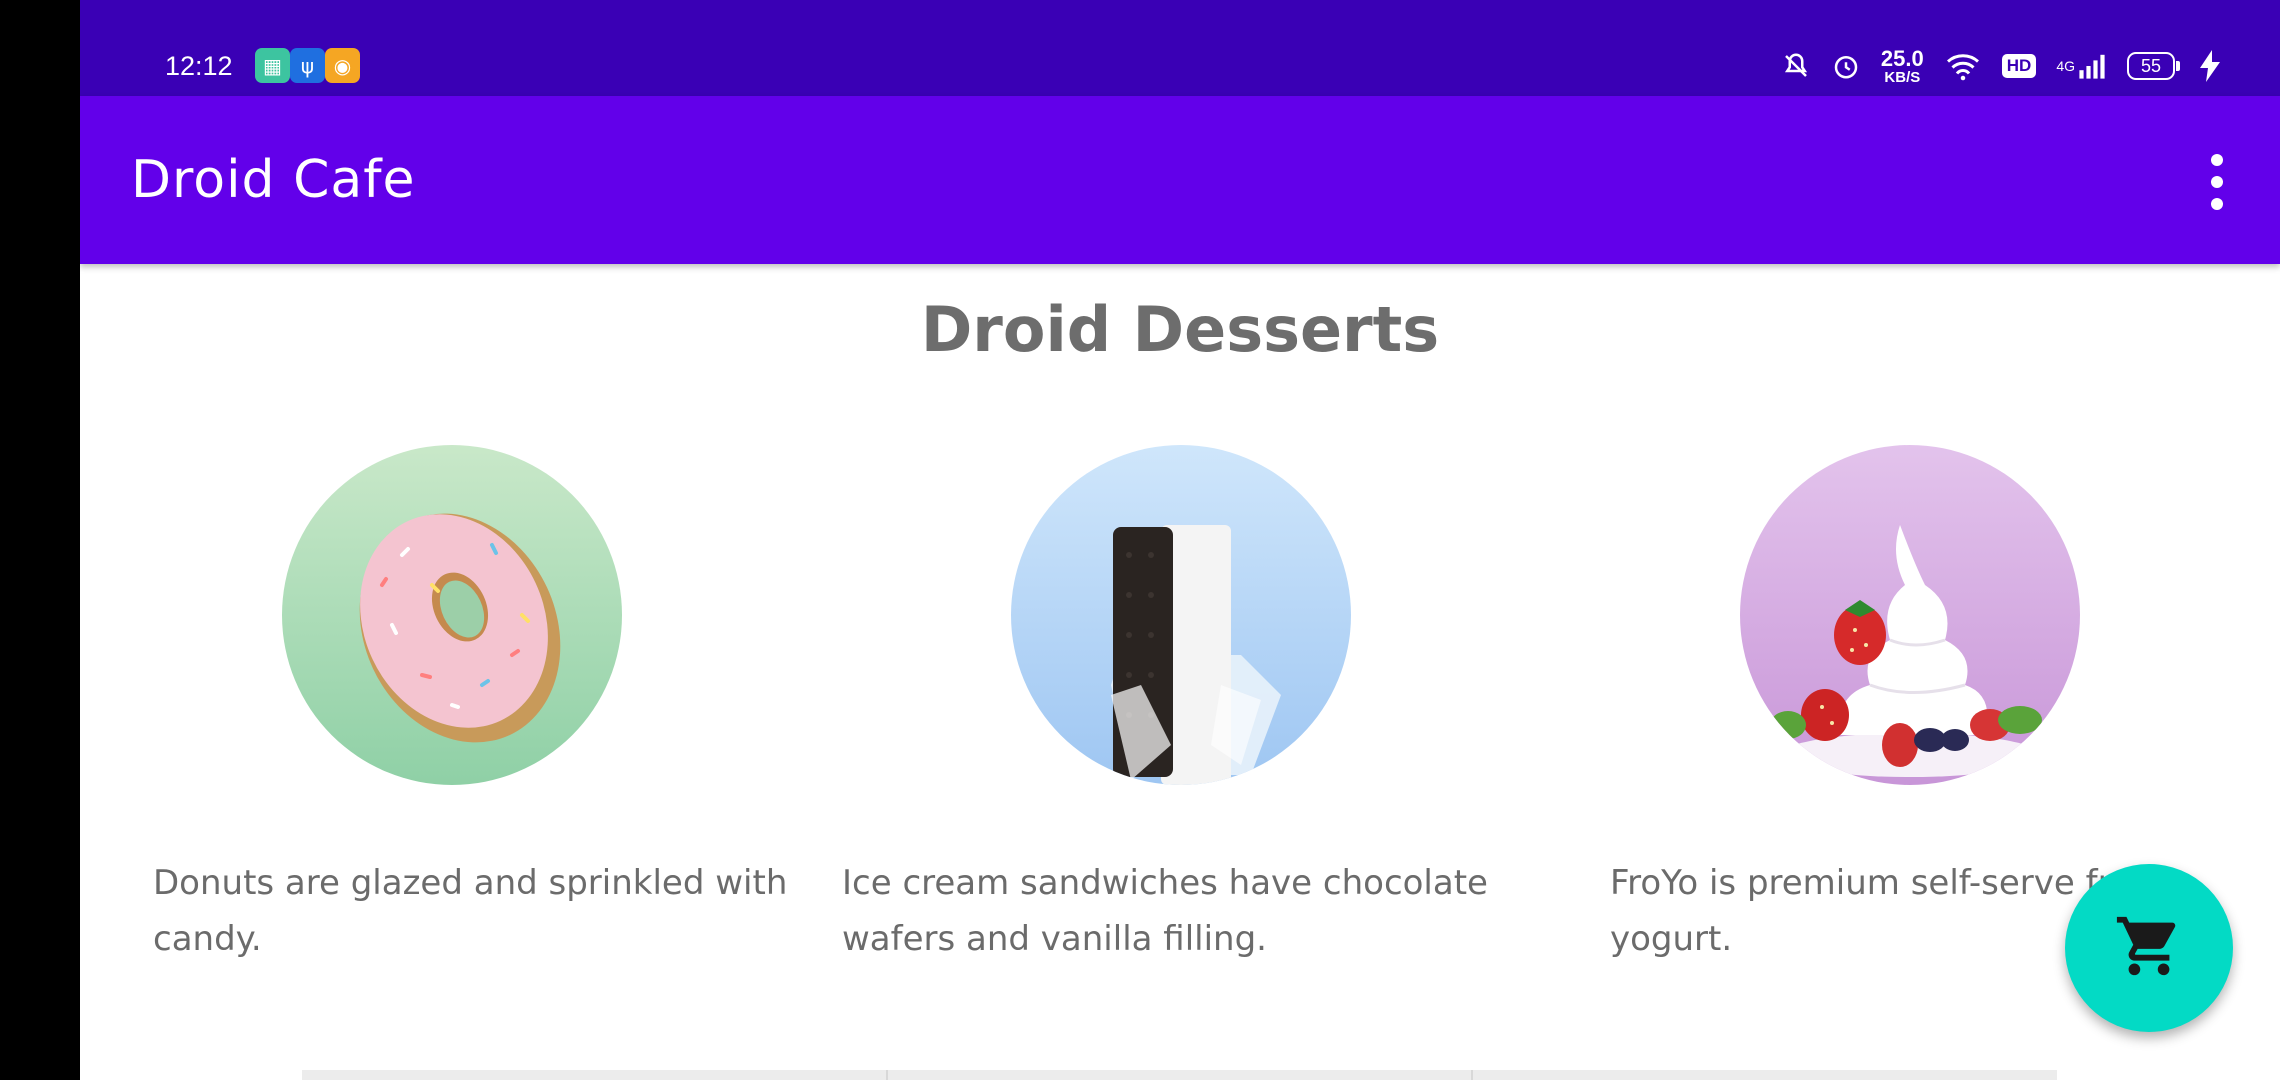 The width and height of the screenshot is (2280, 1080). Describe the element at coordinates (1180, 48) in the screenshot. I see `status-bar: 12:12 ▦ ψ ◉ 25.0 KB/S HD 4G 55` at that location.